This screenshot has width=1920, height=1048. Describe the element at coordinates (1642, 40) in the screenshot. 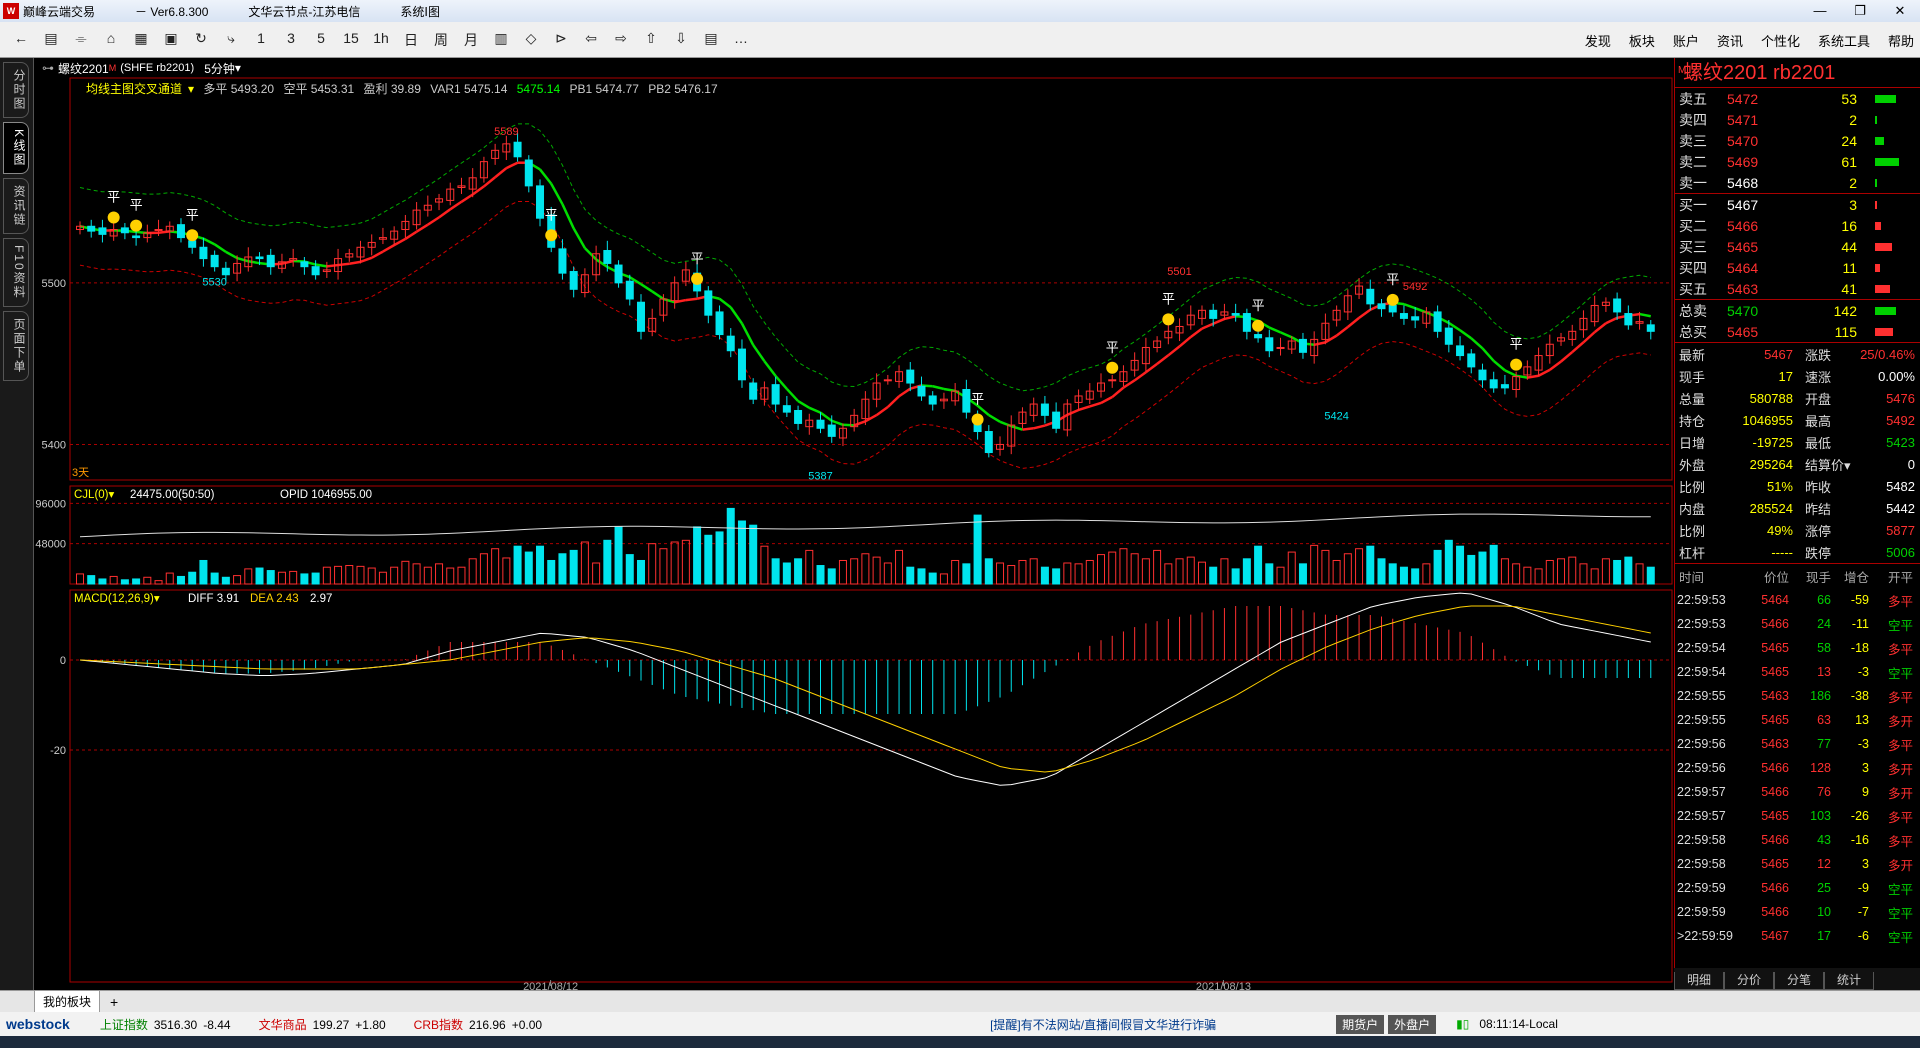

I see `menu-1: 板块` at that location.